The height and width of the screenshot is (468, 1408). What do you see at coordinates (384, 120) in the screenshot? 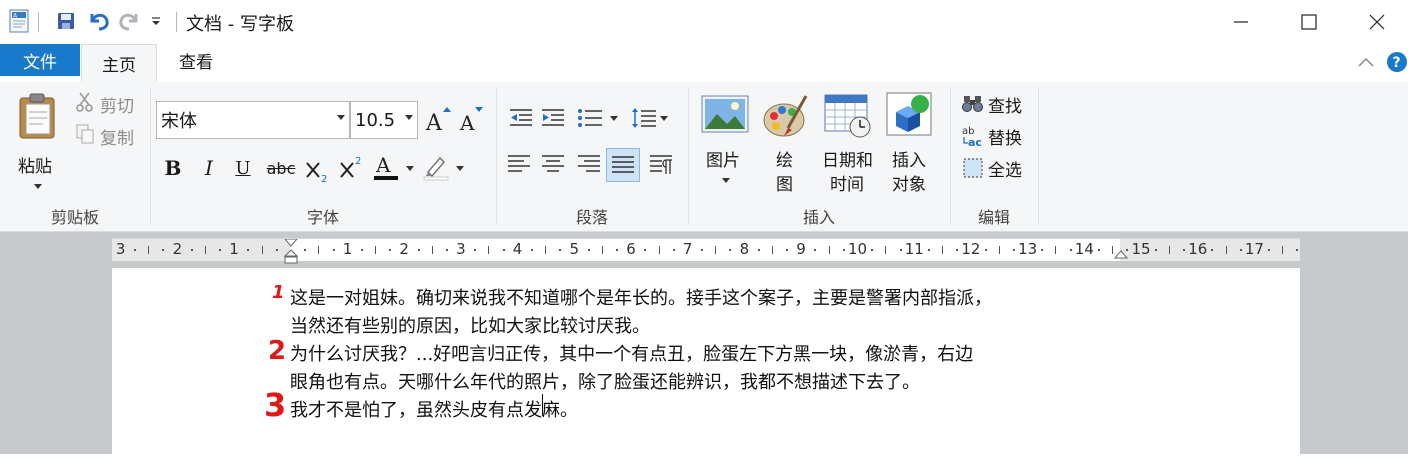
I see `font-size-select: 10.5` at bounding box center [384, 120].